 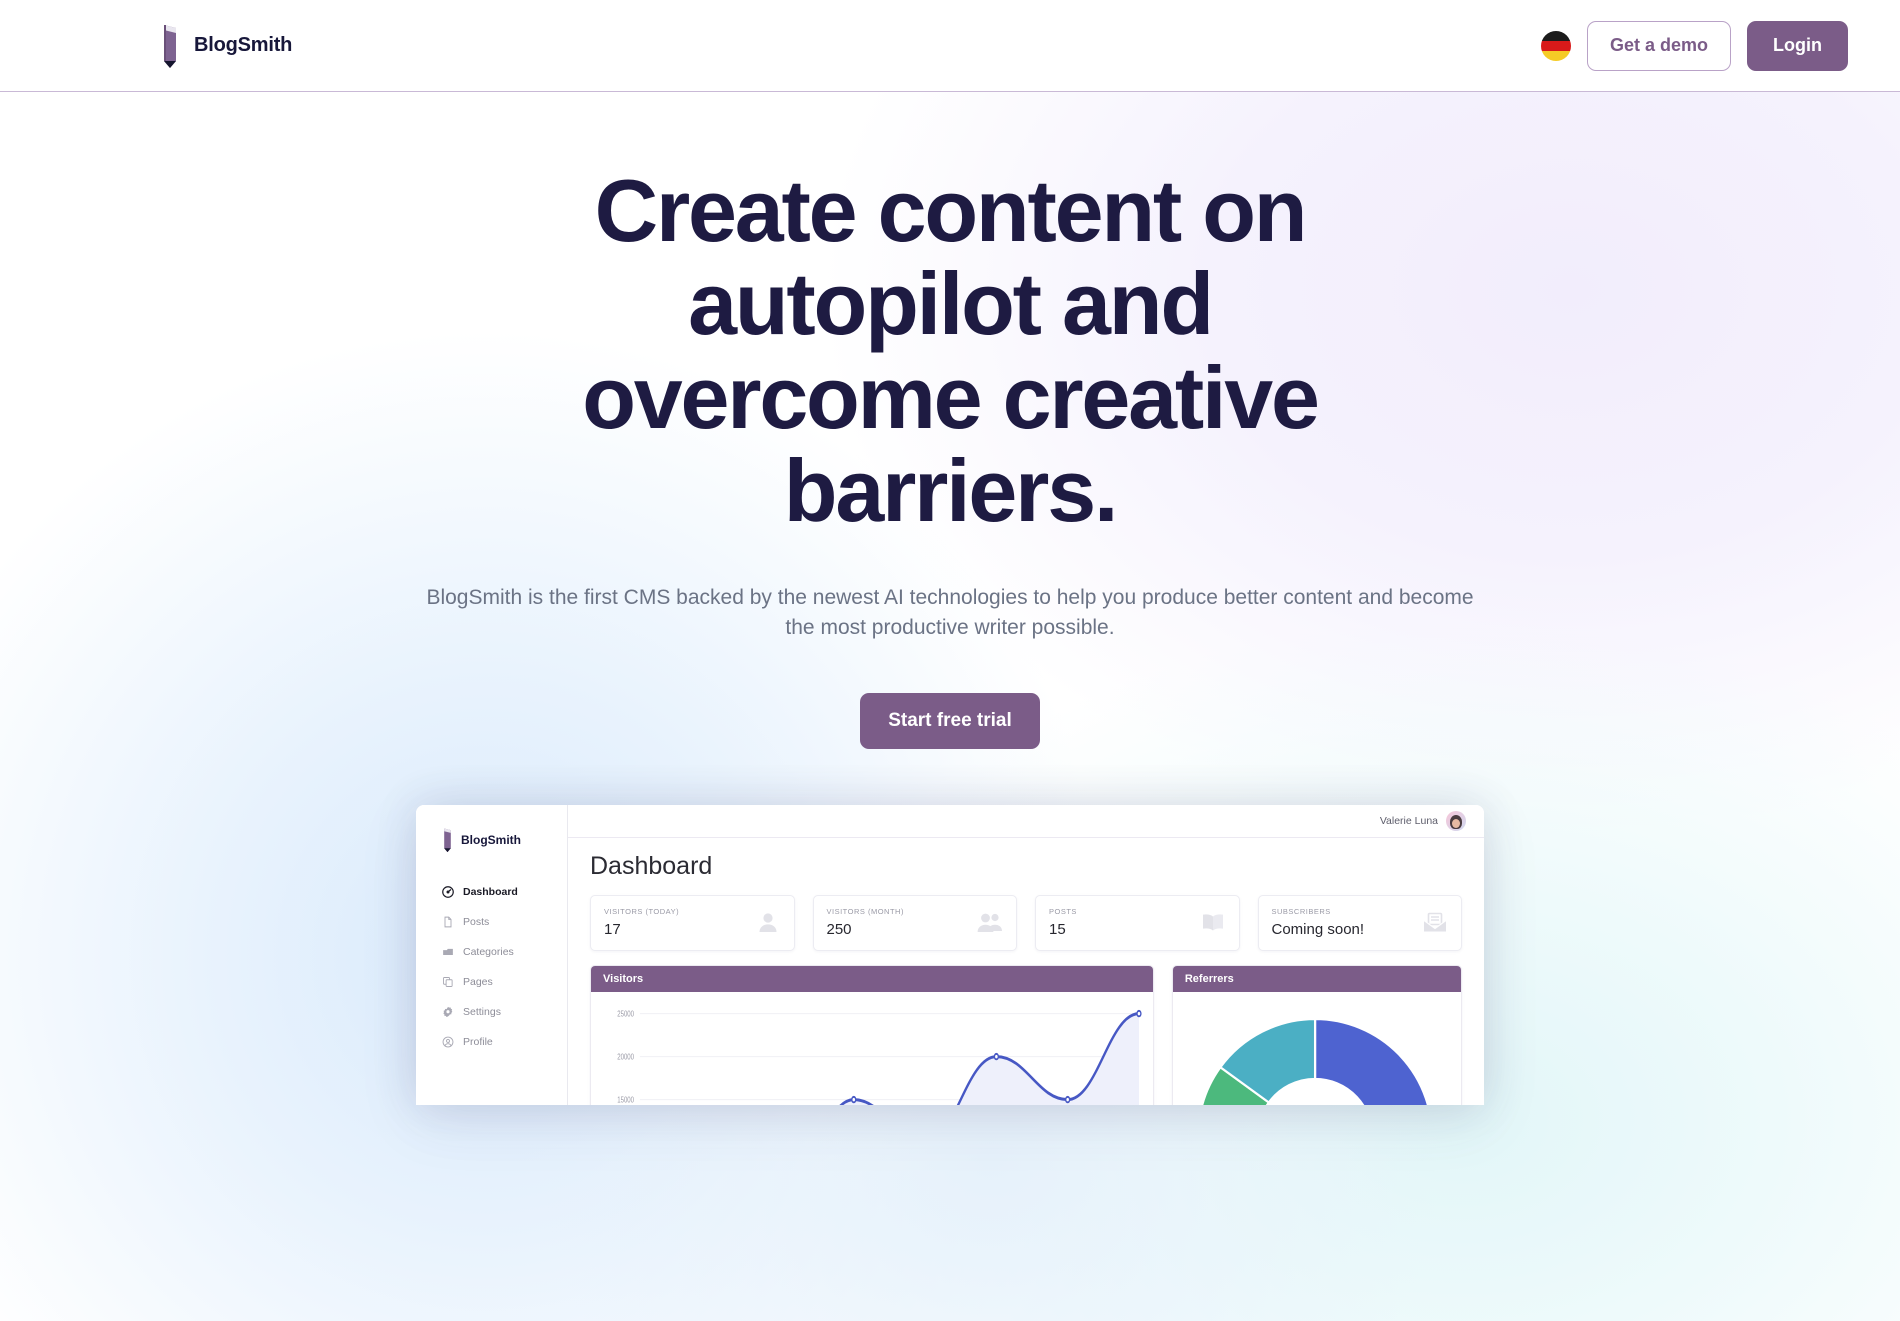 What do you see at coordinates (996, 1056) in the screenshot?
I see `chart-data-markers` at bounding box center [996, 1056].